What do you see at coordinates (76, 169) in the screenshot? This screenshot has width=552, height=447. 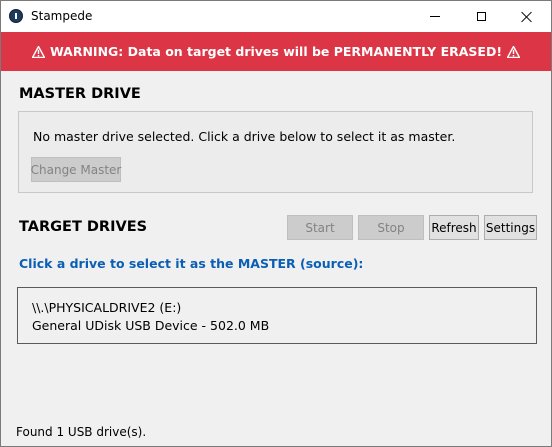 I see `change-master-button: Change Master` at bounding box center [76, 169].